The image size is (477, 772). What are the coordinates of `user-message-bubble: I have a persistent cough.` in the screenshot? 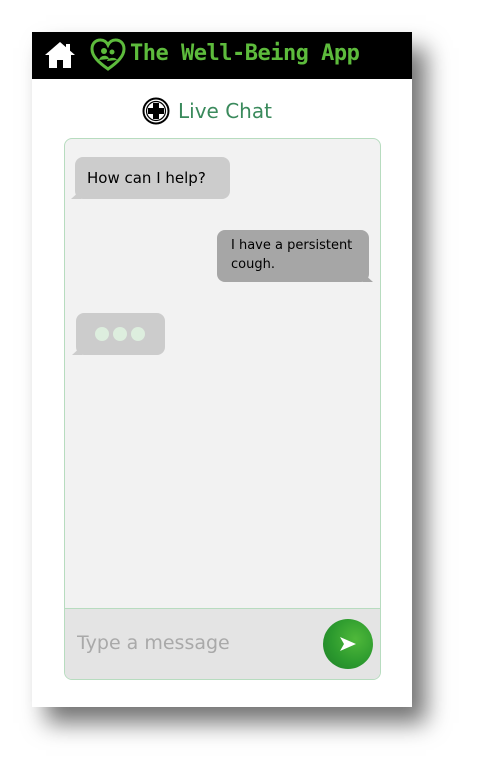 It's located at (295, 256).